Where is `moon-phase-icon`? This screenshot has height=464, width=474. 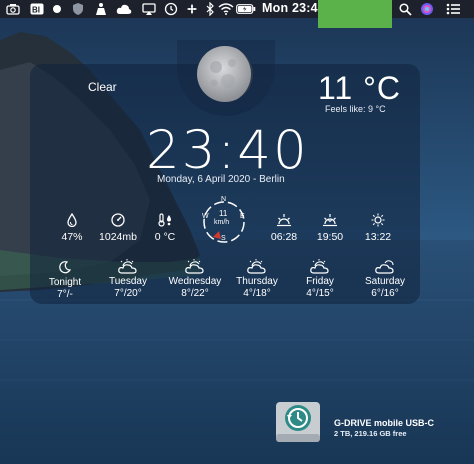 moon-phase-icon is located at coordinates (225, 74).